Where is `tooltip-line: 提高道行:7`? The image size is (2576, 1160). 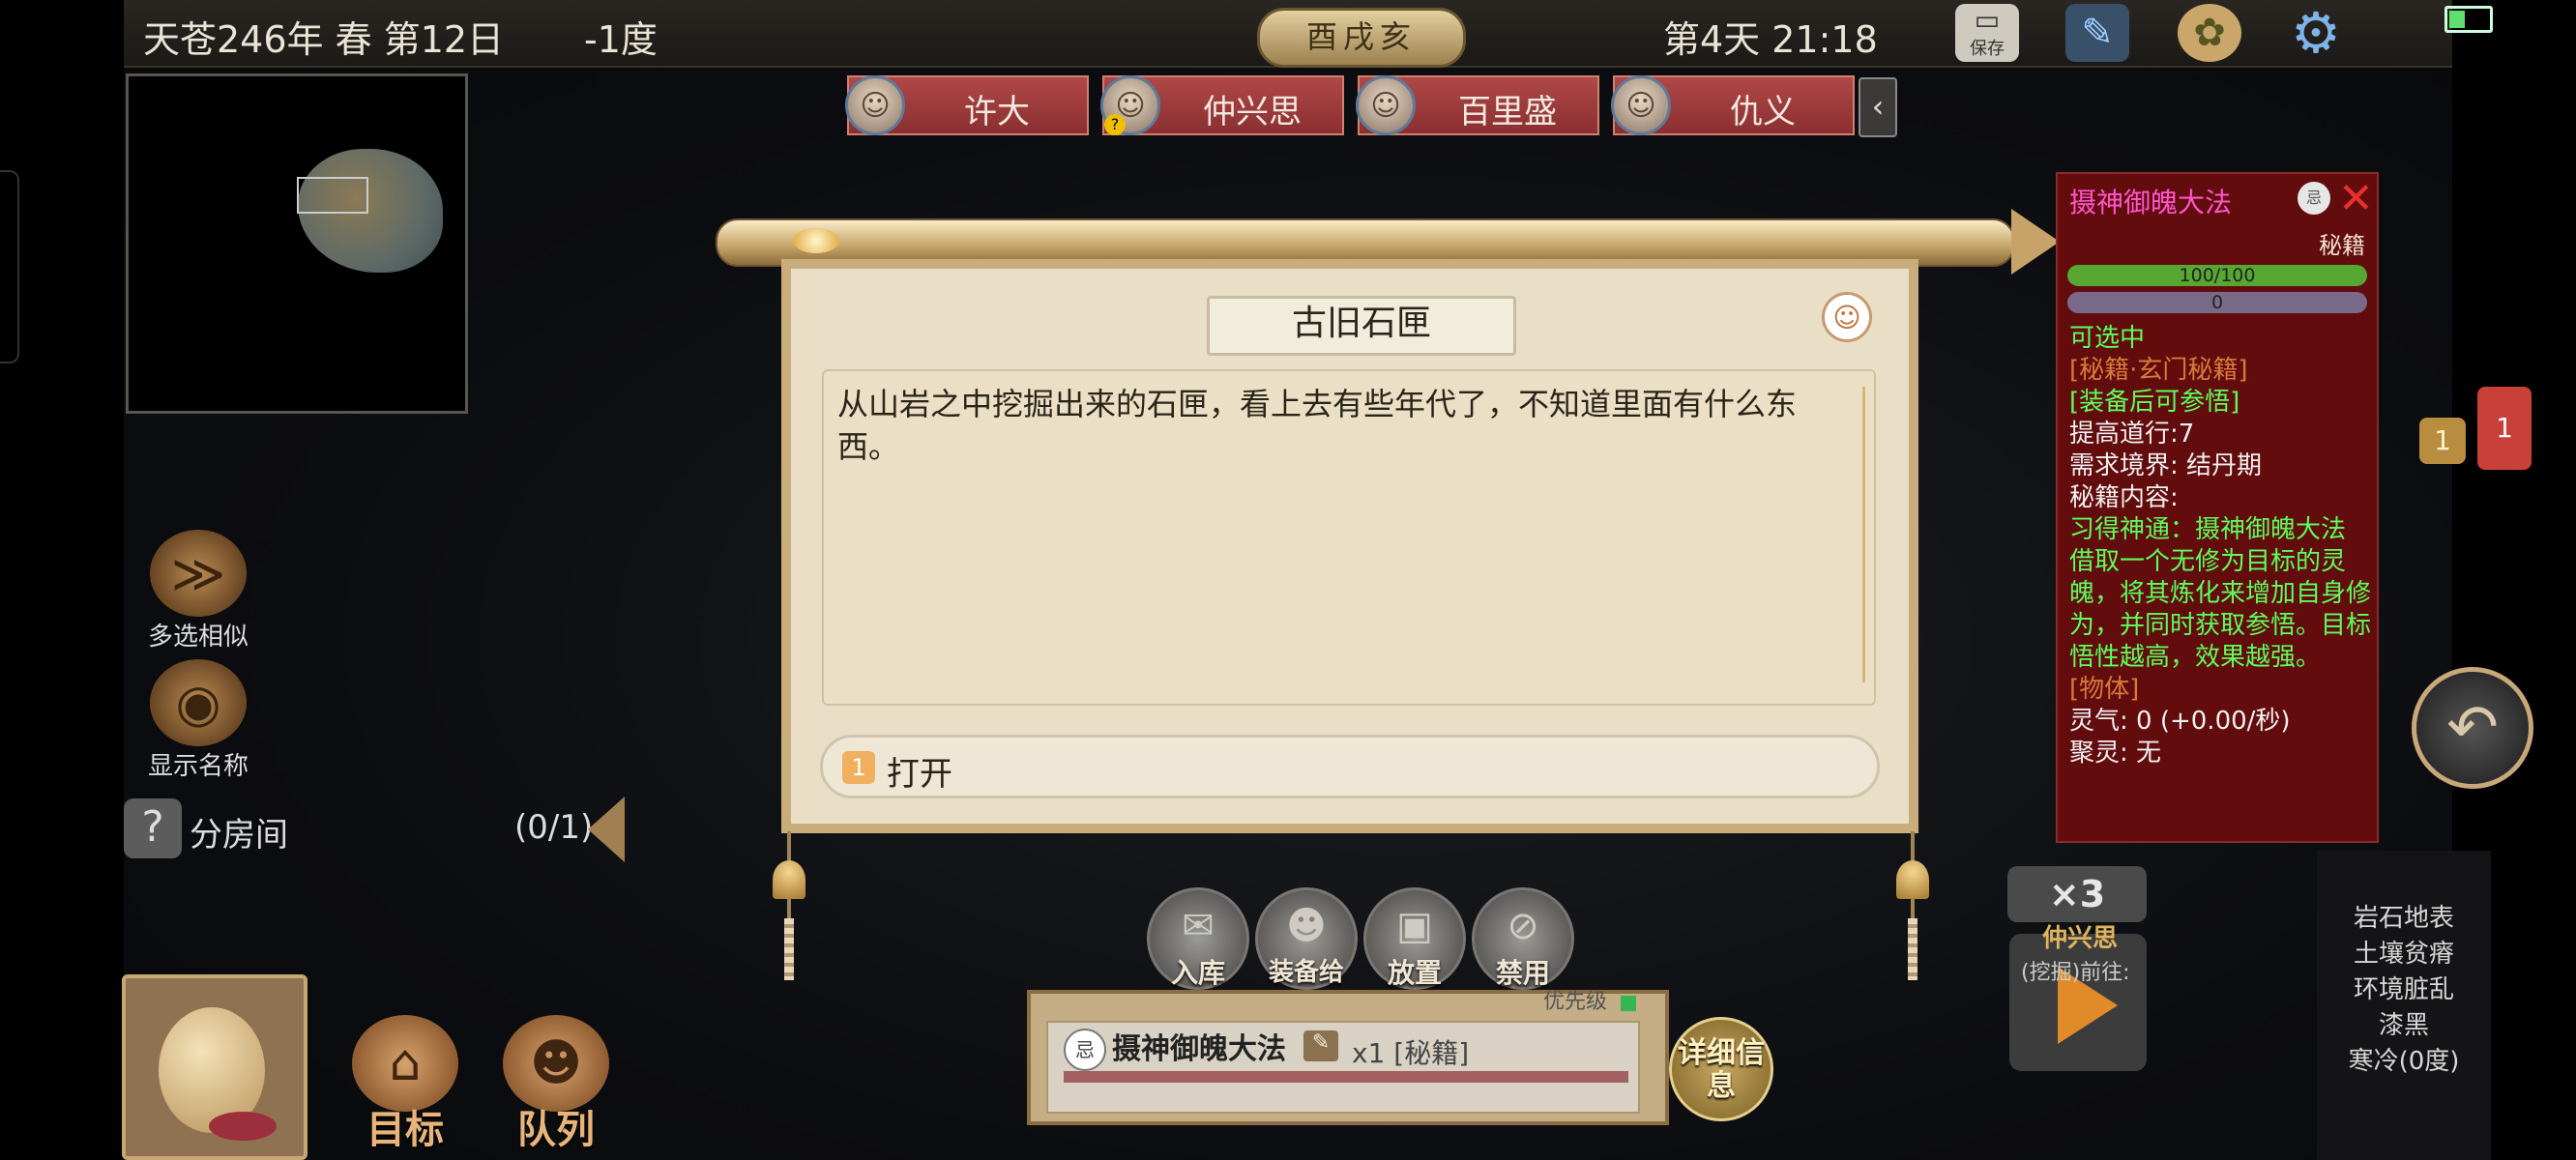
tooltip-line: 提高道行:7 is located at coordinates (2132, 435).